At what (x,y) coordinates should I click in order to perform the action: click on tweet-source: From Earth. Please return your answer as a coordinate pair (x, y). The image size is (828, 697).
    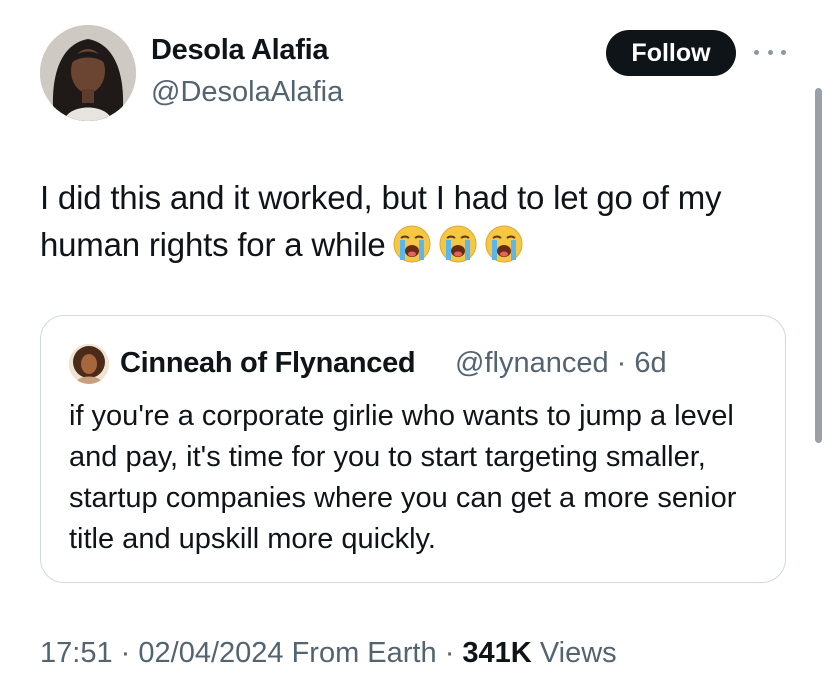
    Looking at the image, I should click on (364, 653).